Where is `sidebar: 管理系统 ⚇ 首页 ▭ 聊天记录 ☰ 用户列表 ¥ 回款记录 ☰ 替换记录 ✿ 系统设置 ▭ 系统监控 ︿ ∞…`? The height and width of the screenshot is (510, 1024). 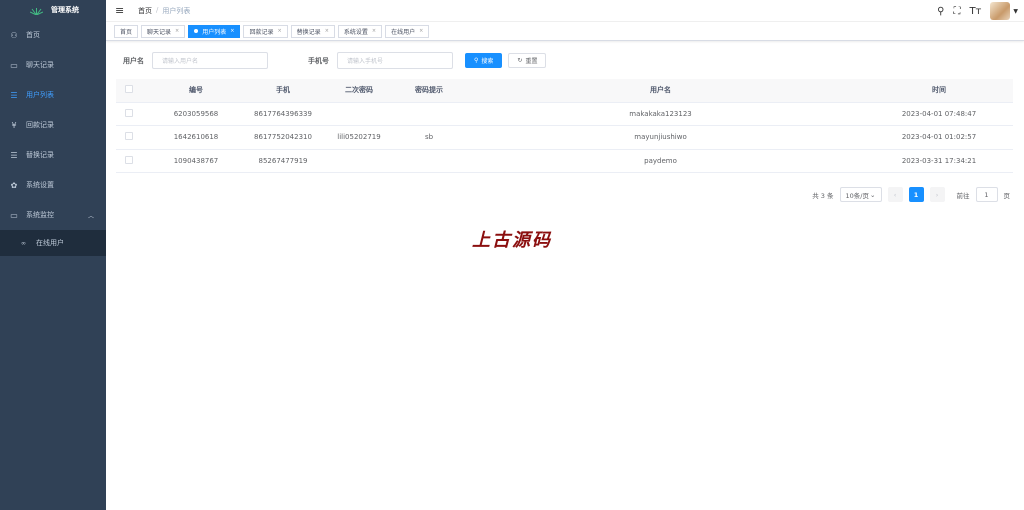 sidebar: 管理系统 ⚇ 首页 ▭ 聊天记录 ☰ 用户列表 ¥ 回款记录 ☰ 替换记录 ✿ 系统设置 ▭ 系统监控 ︿ ∞… is located at coordinates (53, 255).